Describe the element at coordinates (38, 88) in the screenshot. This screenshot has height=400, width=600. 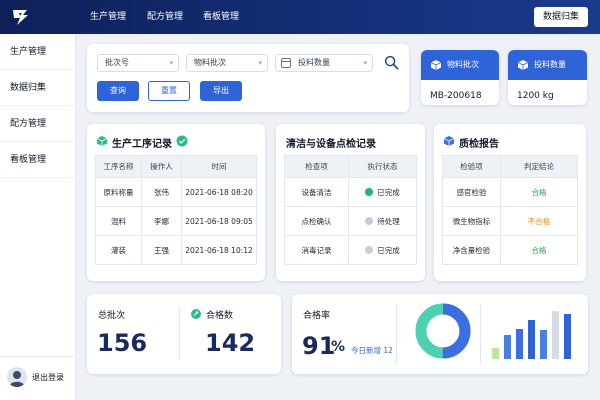
I see `sidebar-item-data-collect: 数据归集` at that location.